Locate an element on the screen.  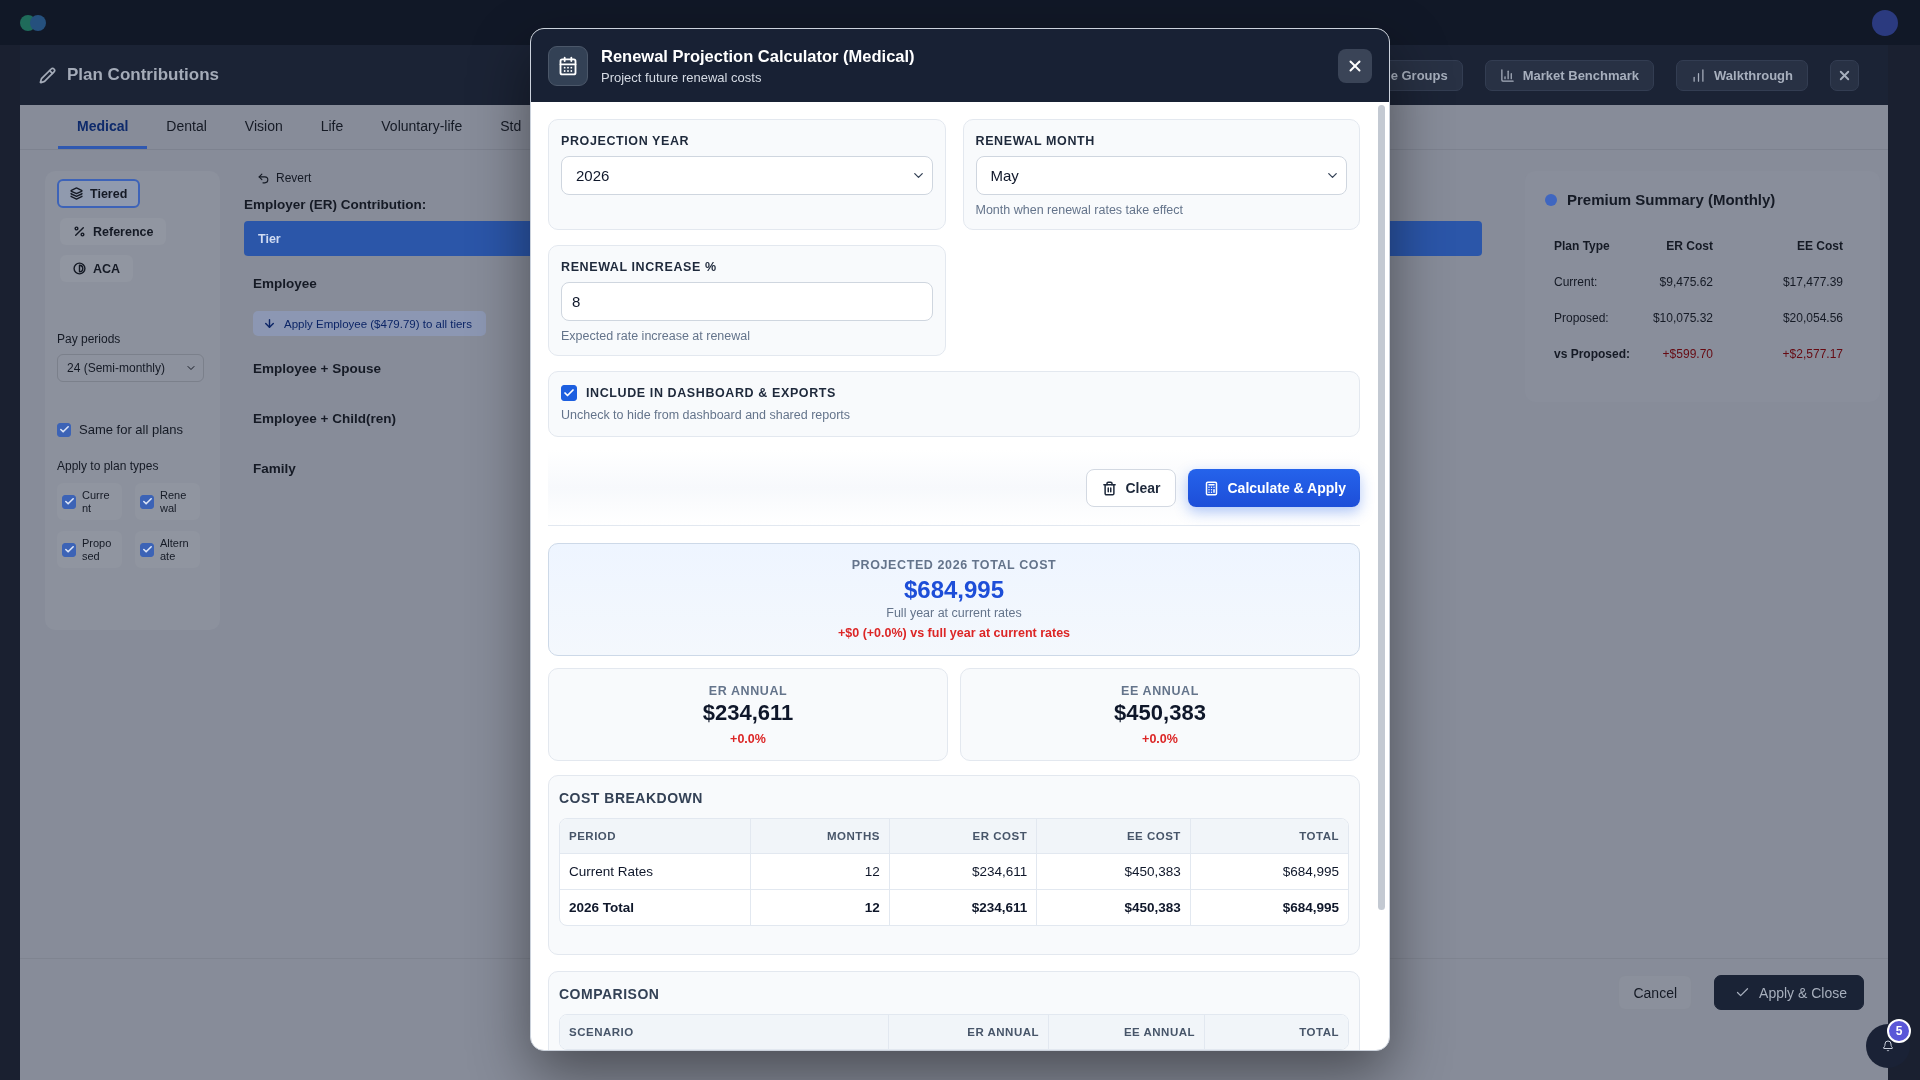
header-button: Market Benchmark is located at coordinates (1569, 75).